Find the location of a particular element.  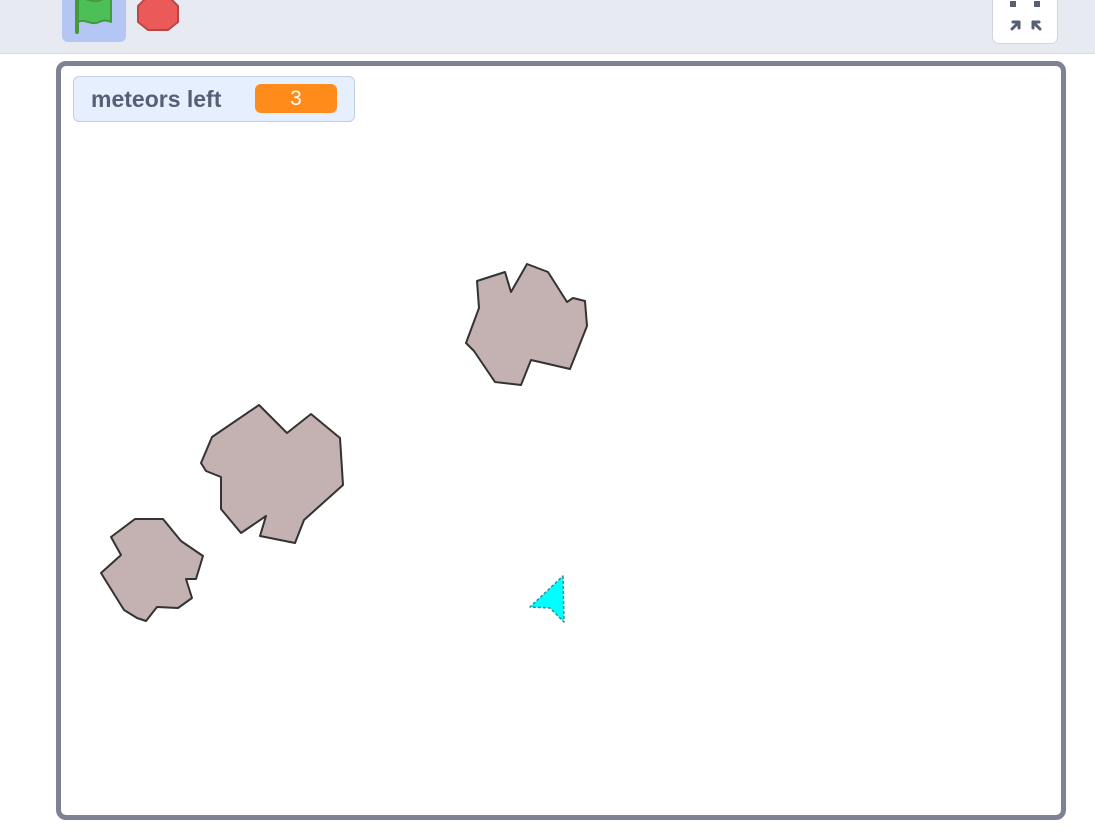

exit-fullscreen-button is located at coordinates (1025, 22).